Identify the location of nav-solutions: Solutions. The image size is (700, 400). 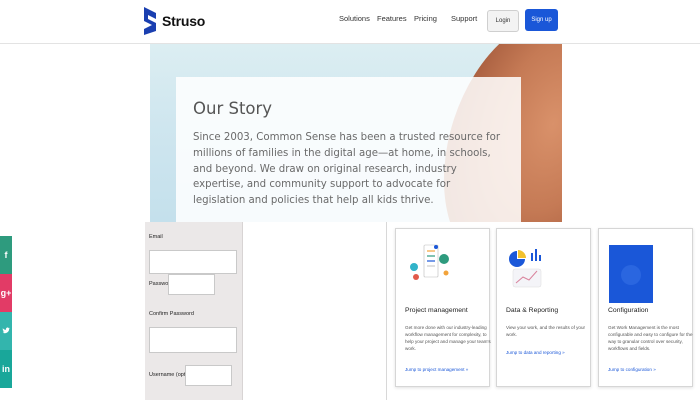
(354, 18).